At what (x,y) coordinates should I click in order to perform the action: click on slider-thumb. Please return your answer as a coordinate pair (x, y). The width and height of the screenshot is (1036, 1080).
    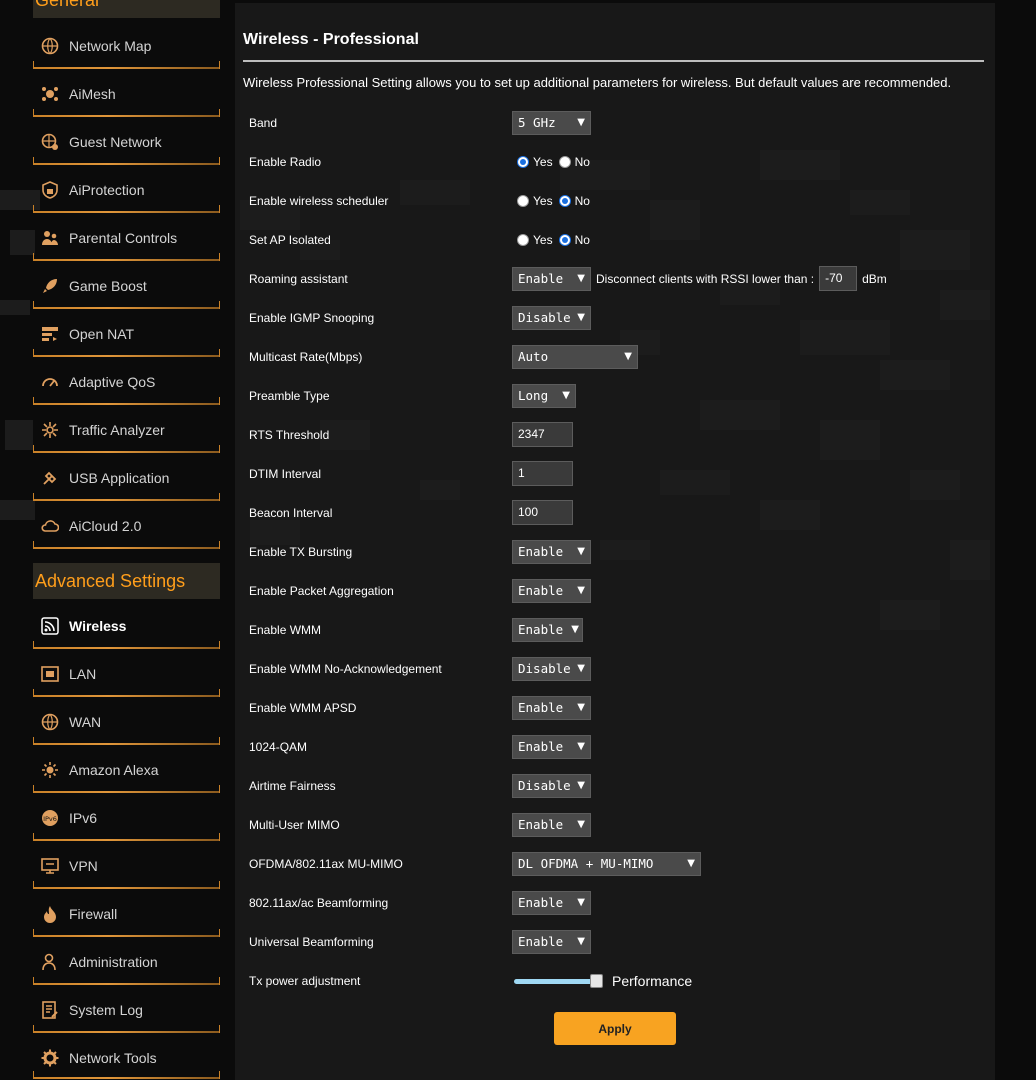
    Looking at the image, I should click on (596, 980).